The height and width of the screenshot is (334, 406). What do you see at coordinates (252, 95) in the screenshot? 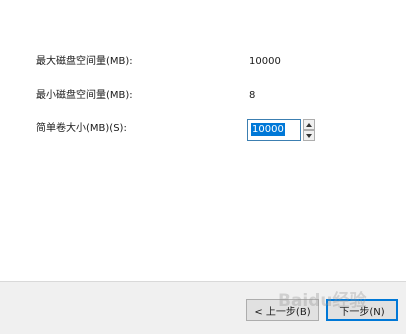
I see `min-disk-space-value: 8` at bounding box center [252, 95].